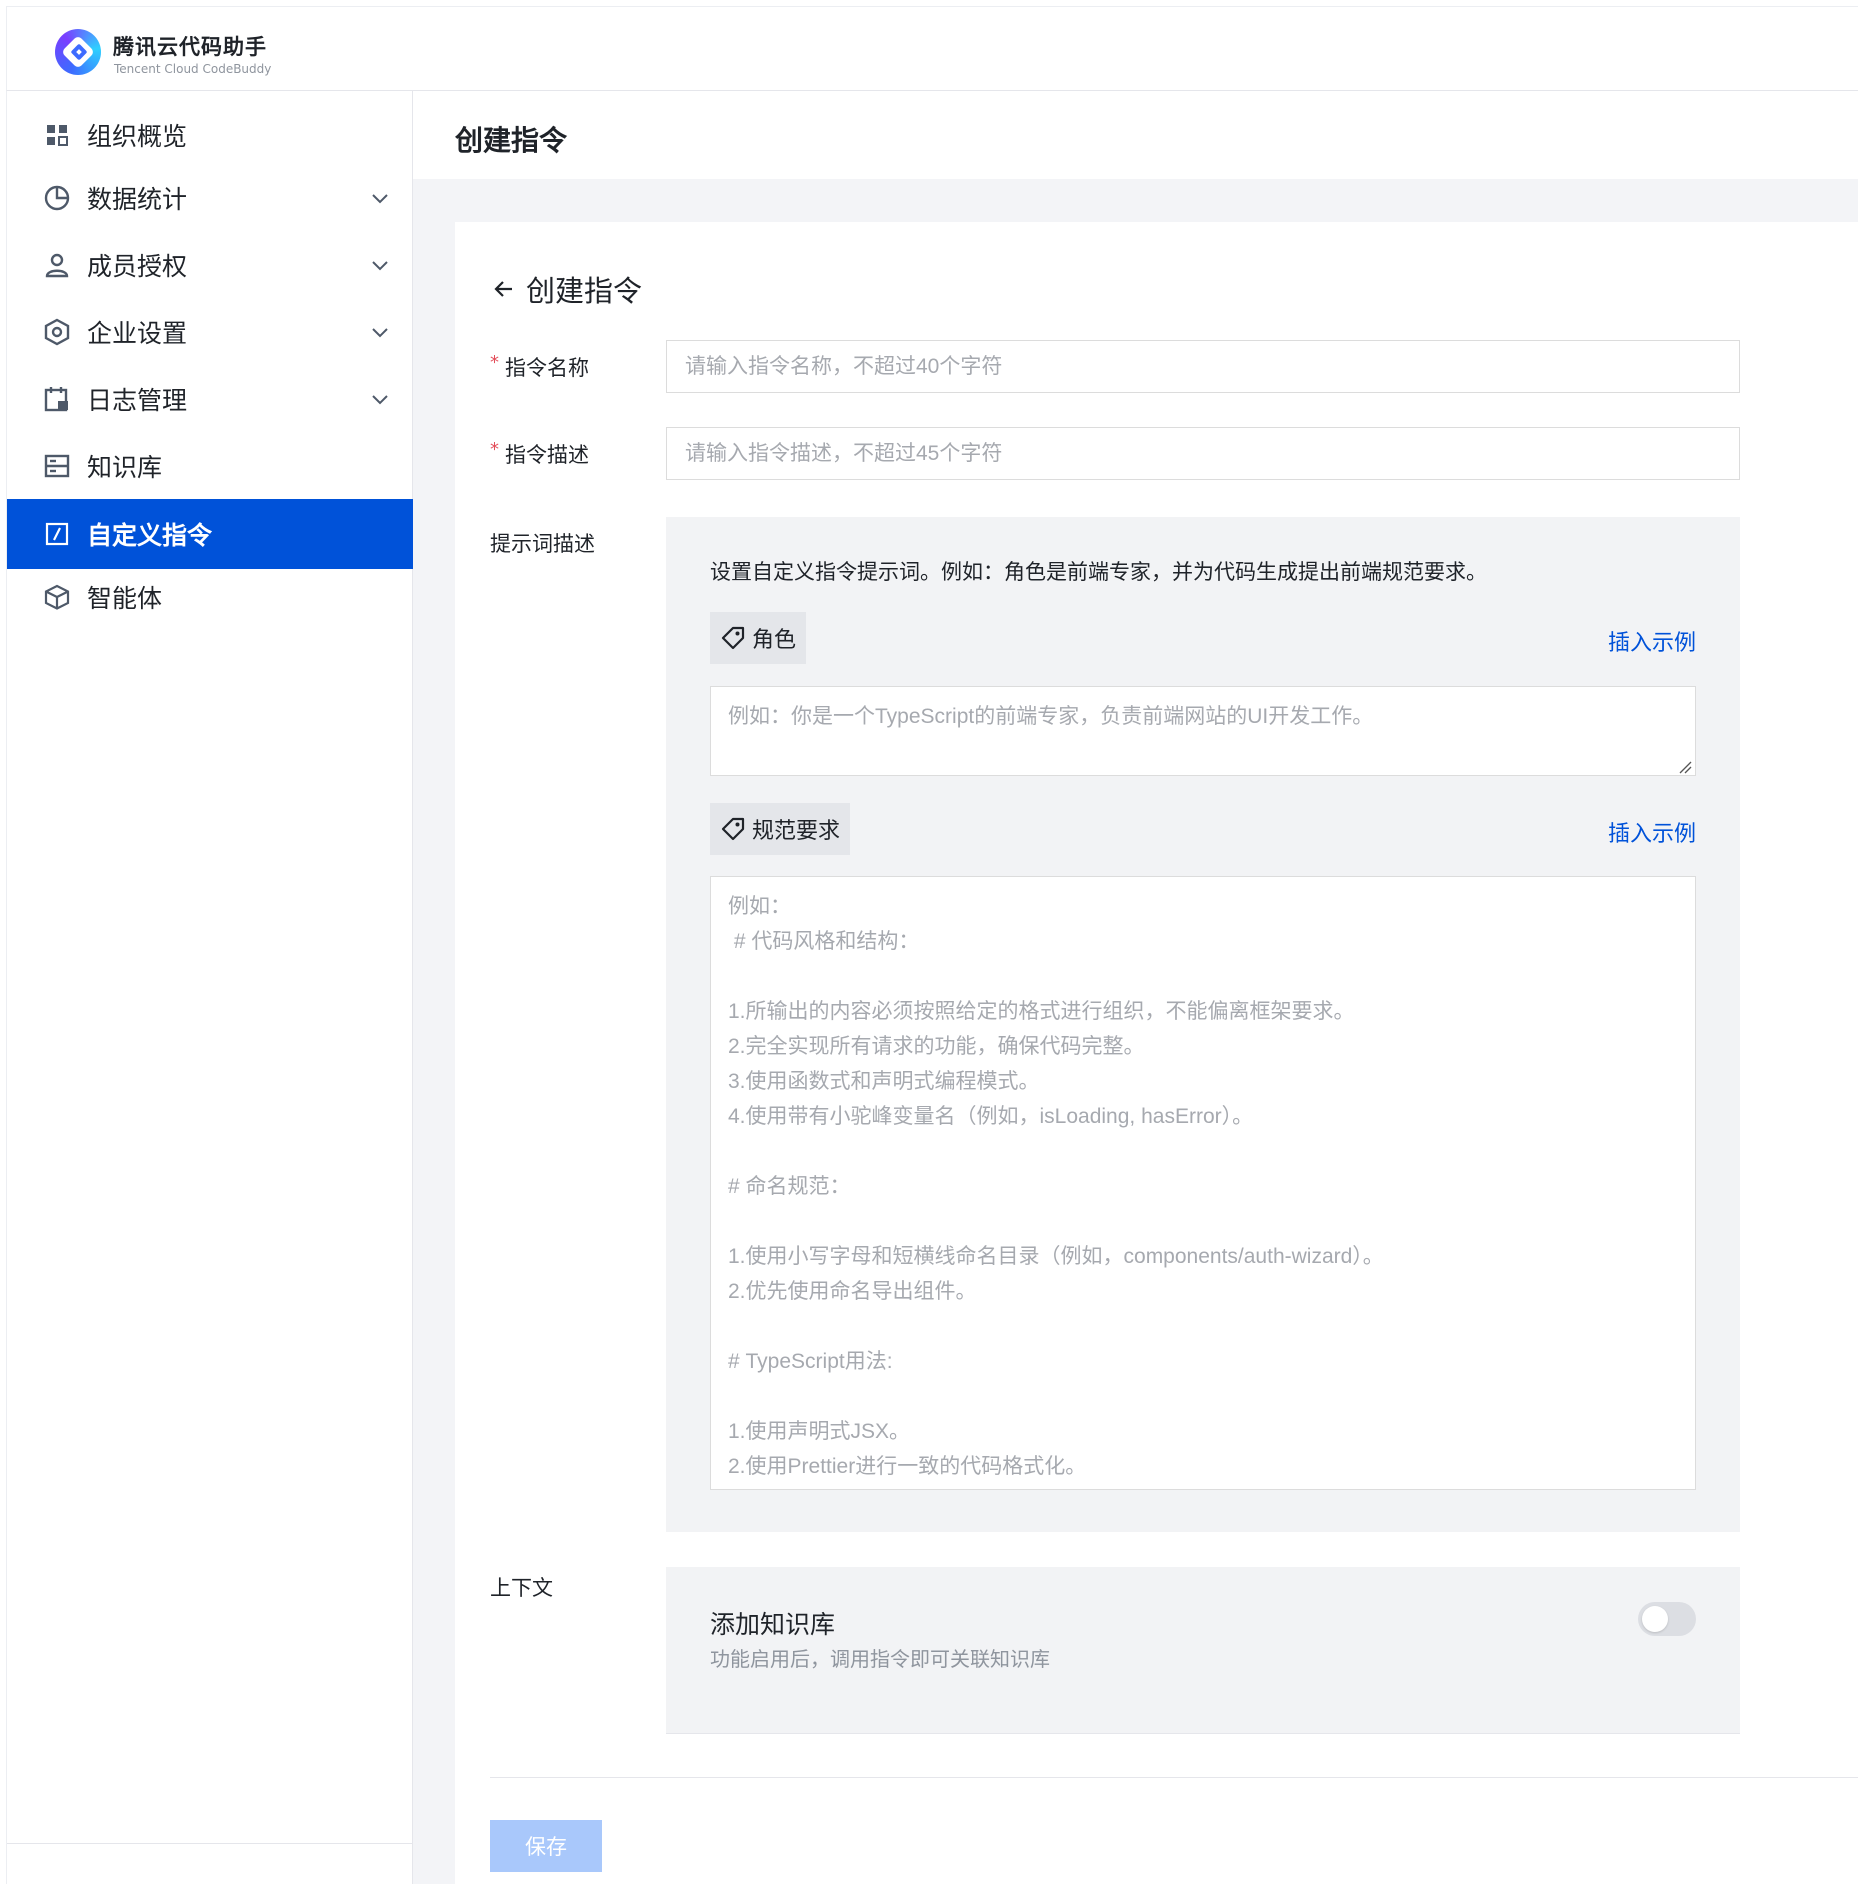 The image size is (1858, 1884). What do you see at coordinates (190, 47) in the screenshot?
I see `brand-title: 腾讯云代码助手` at bounding box center [190, 47].